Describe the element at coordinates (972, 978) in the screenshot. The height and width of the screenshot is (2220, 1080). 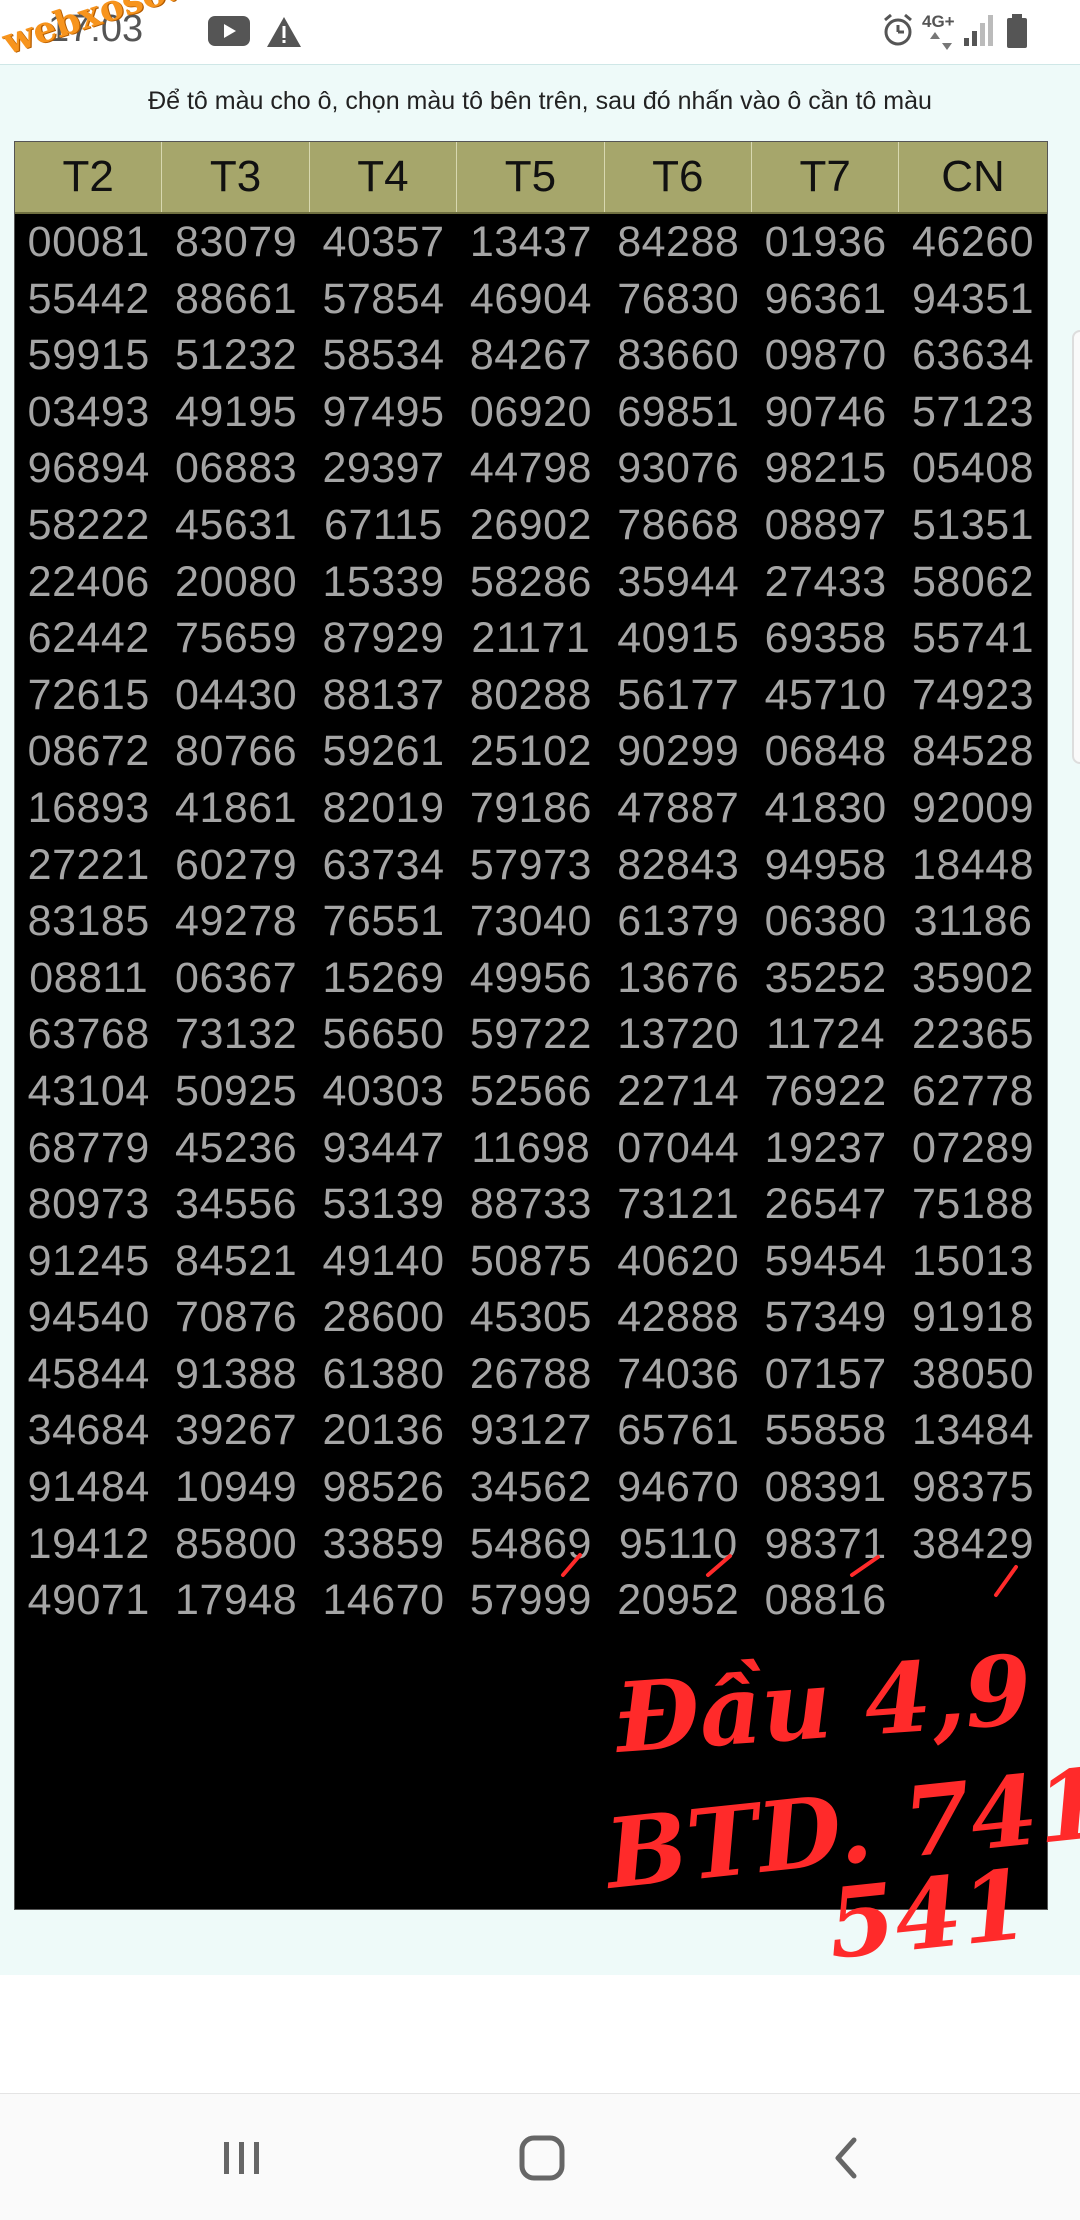
I see `number-cell: 35902` at that location.